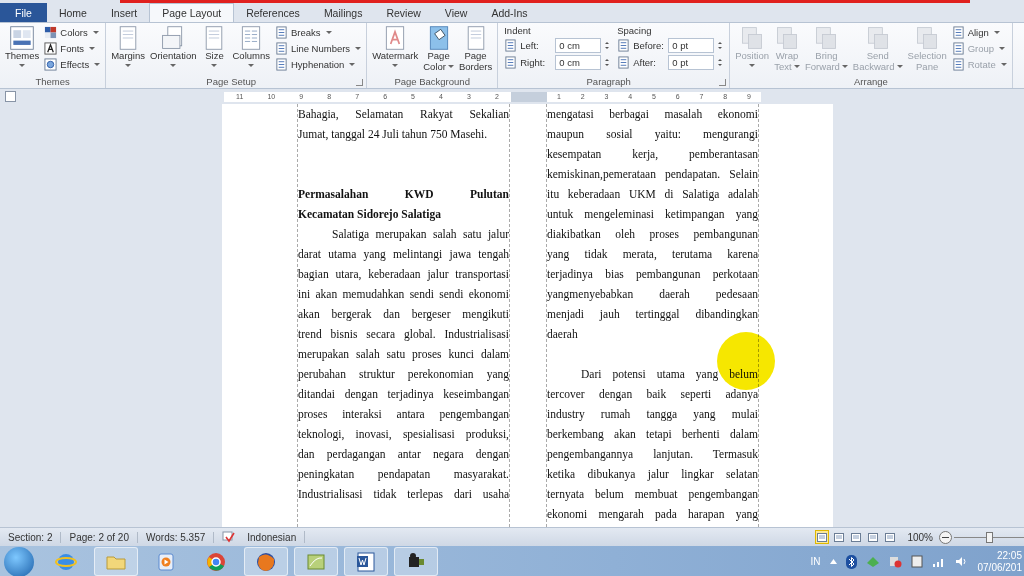  I want to click on section-label: Indent, so click(518, 30).